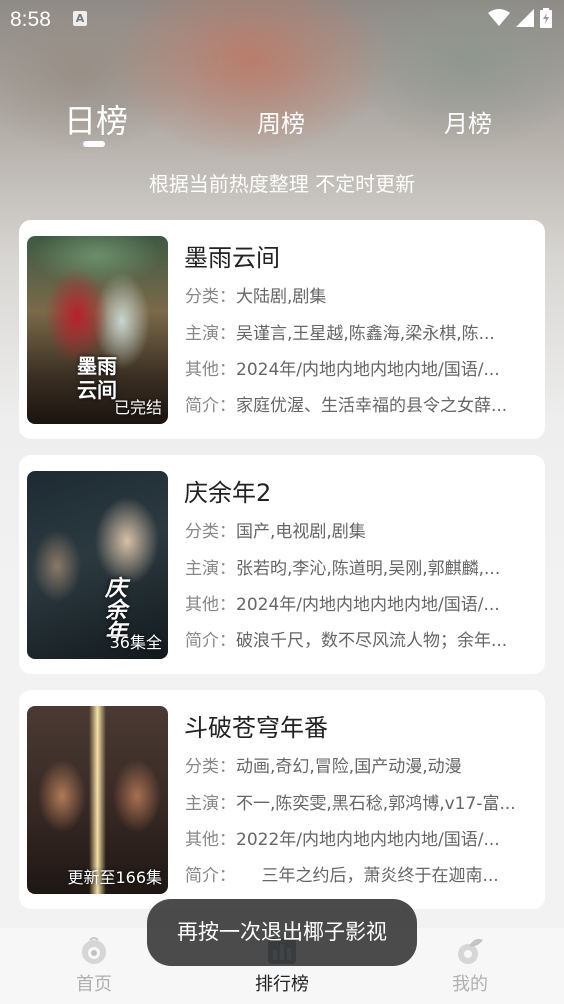 The image size is (564, 1004). What do you see at coordinates (256, 728) in the screenshot?
I see `item-title: 斗破苍穹年番` at bounding box center [256, 728].